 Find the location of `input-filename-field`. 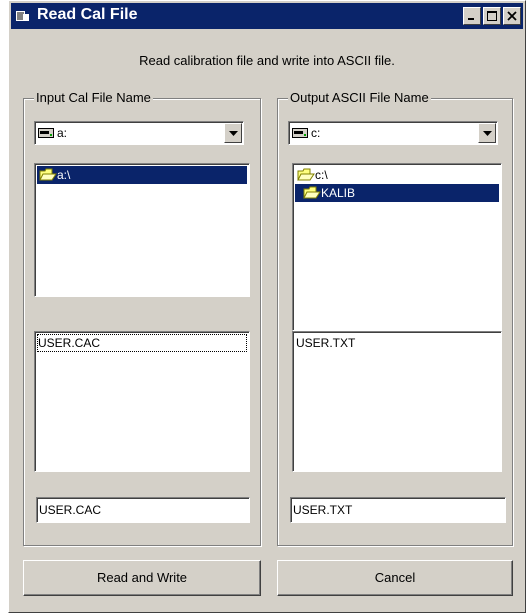

input-filename-field is located at coordinates (143, 510).